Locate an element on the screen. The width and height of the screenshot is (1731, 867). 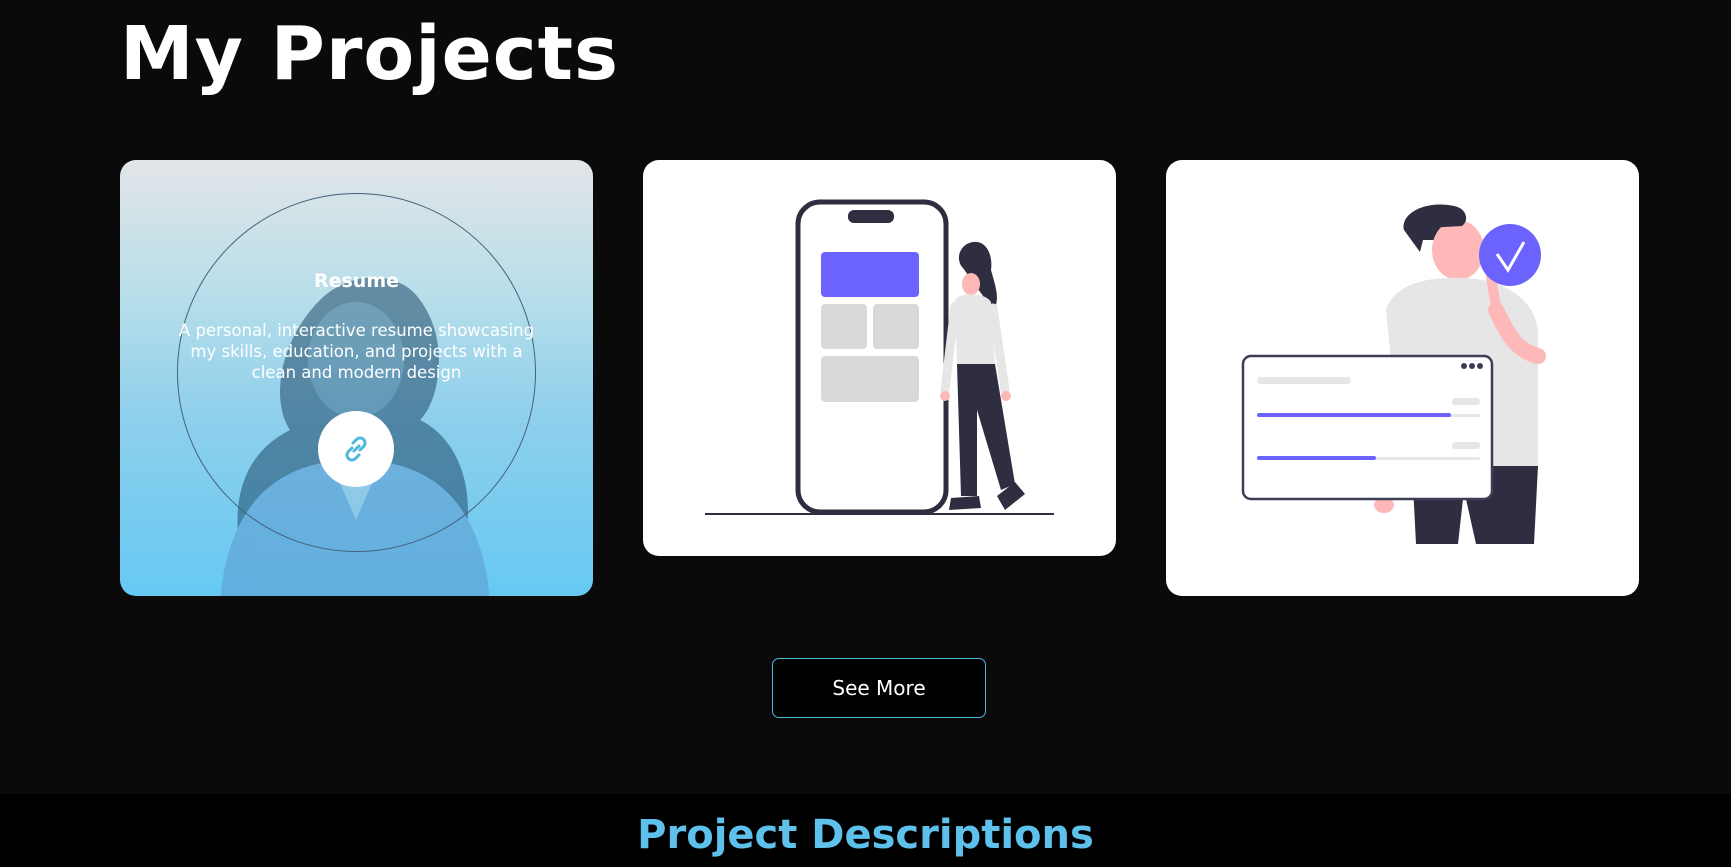
section-heading: Project Descriptions is located at coordinates (865, 835).